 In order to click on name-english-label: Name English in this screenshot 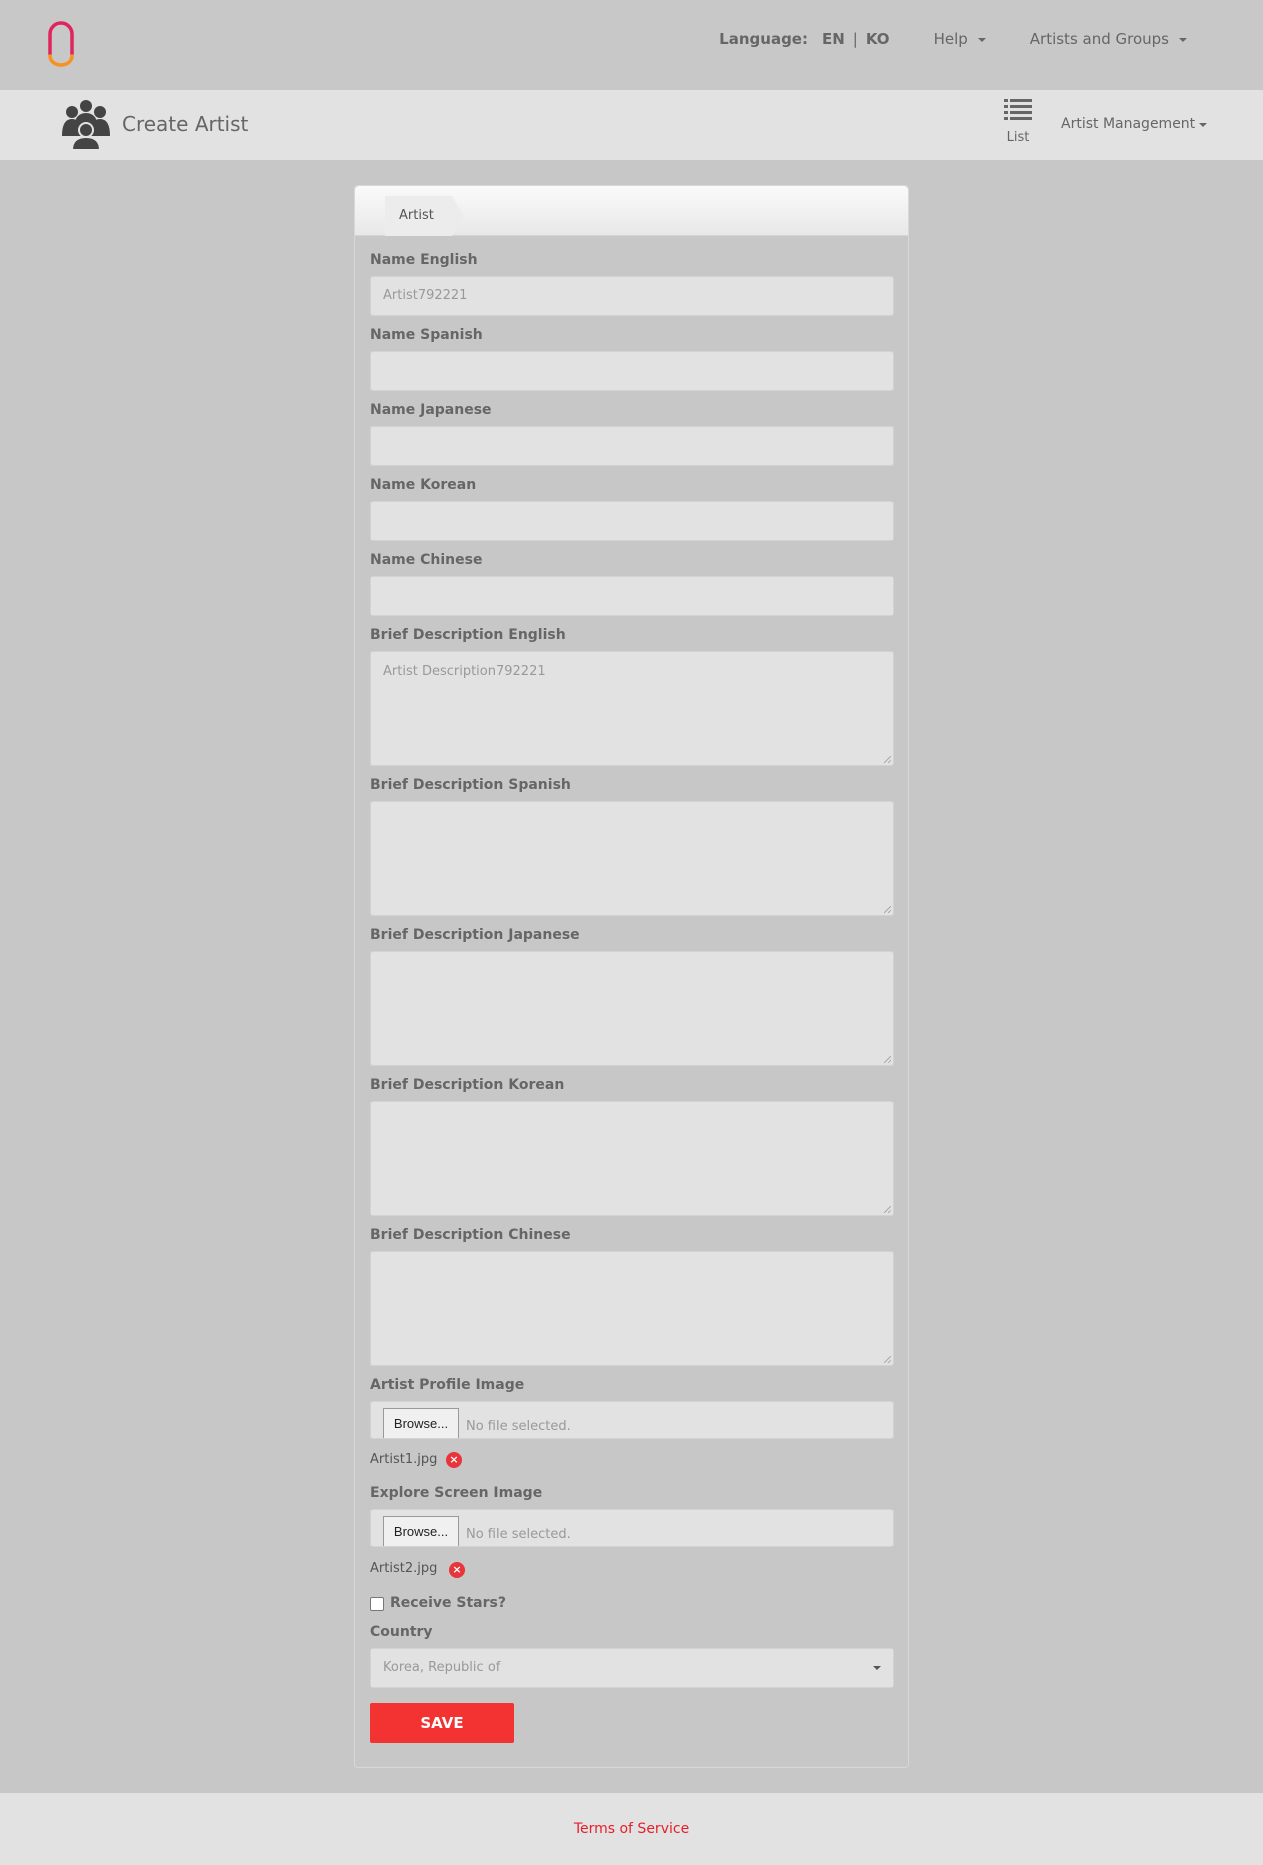, I will do `click(424, 260)`.